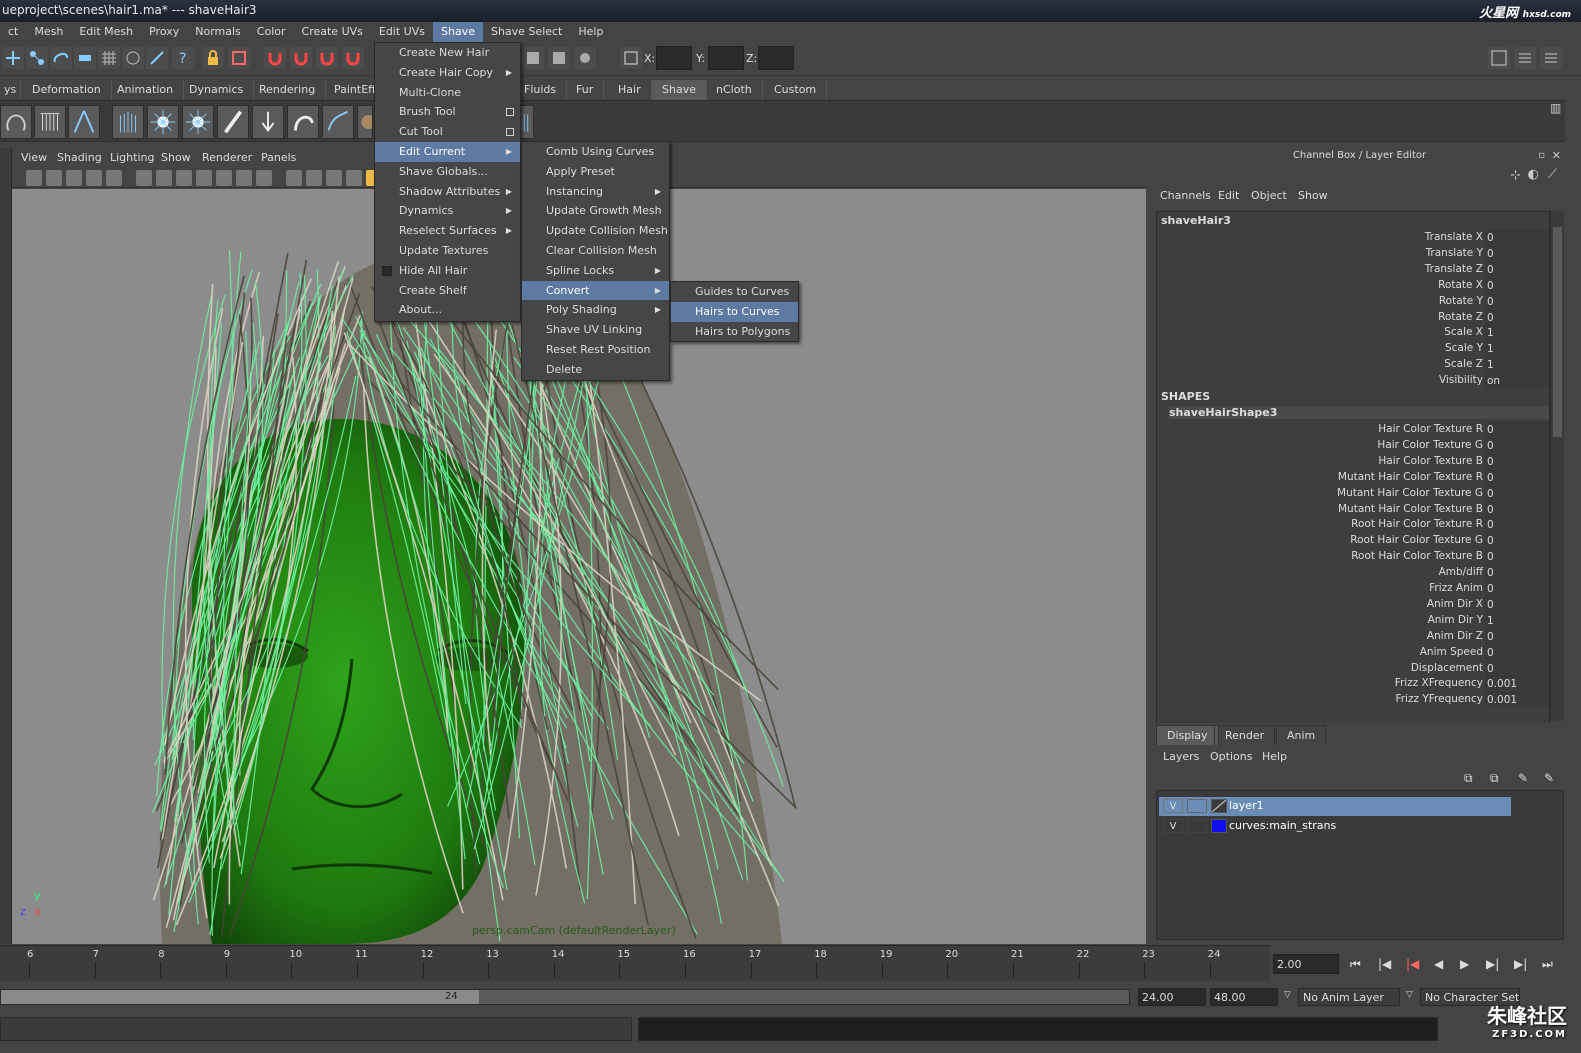 This screenshot has height=1053, width=1581. What do you see at coordinates (1384, 964) in the screenshot?
I see `step-back-key-icon: |◀` at bounding box center [1384, 964].